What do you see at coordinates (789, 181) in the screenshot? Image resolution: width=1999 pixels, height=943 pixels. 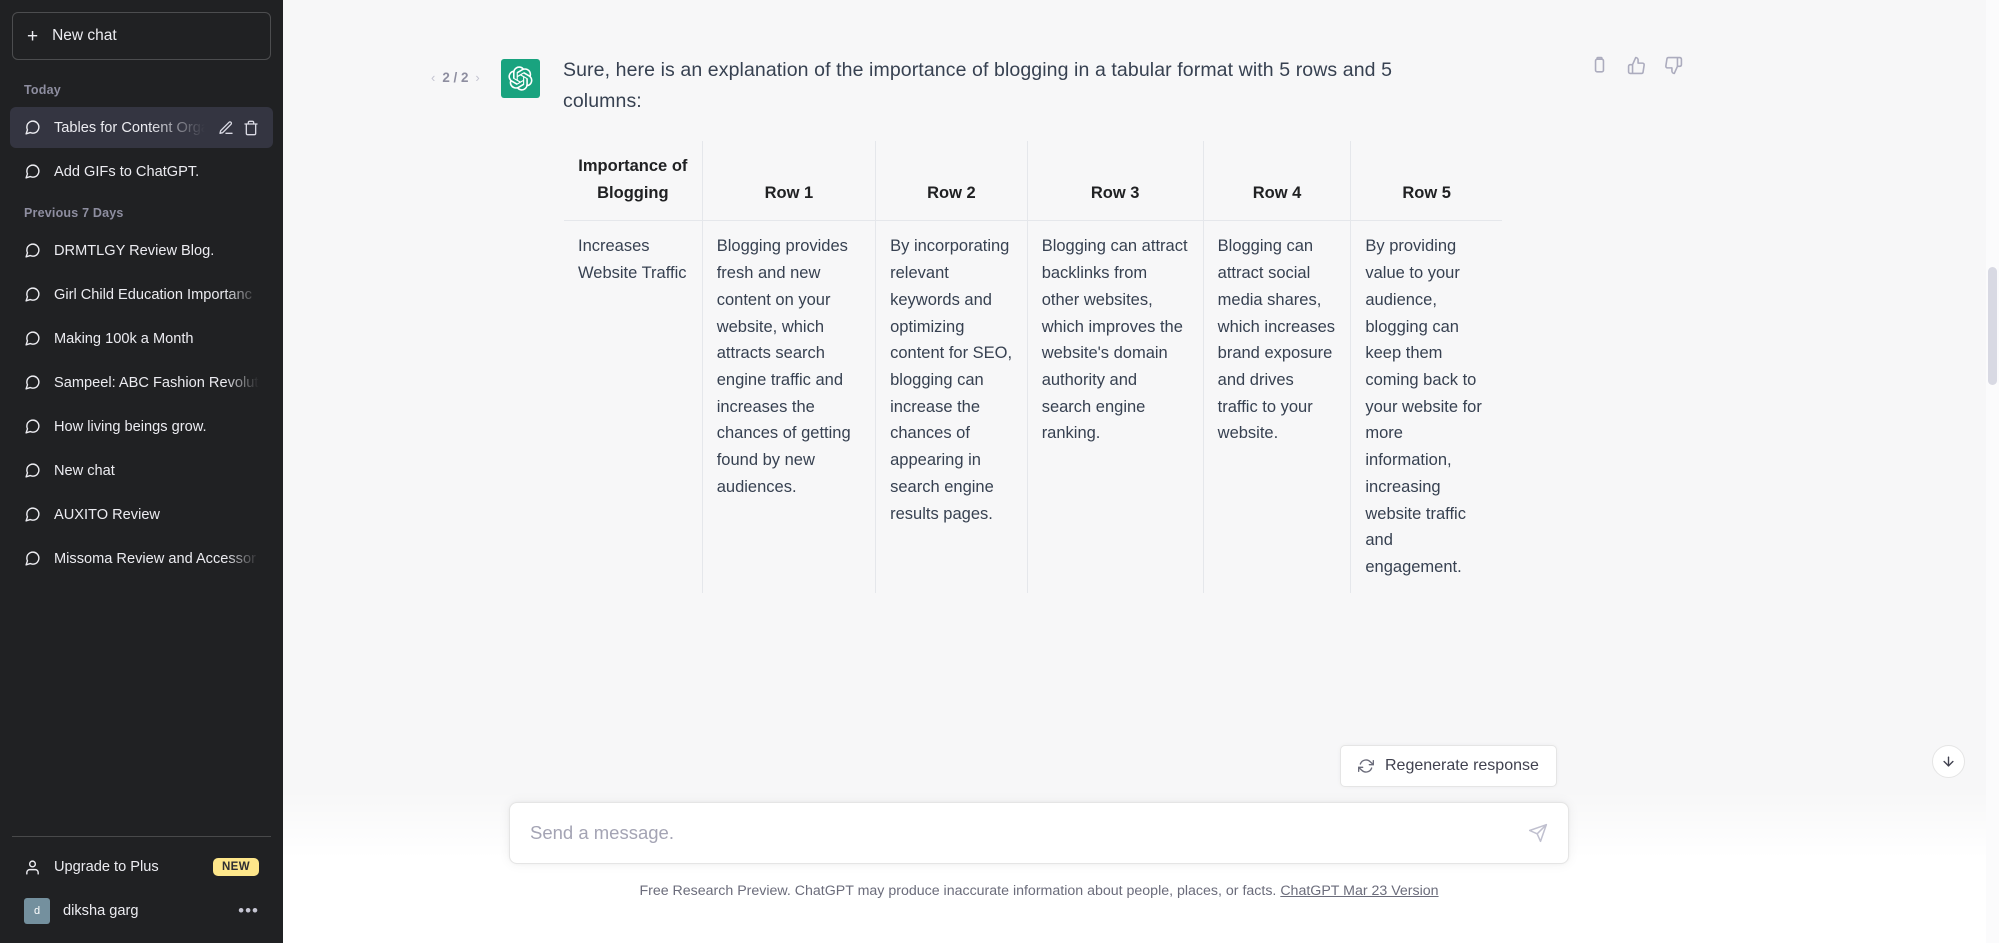 I see `table-header-cell: Row 1` at bounding box center [789, 181].